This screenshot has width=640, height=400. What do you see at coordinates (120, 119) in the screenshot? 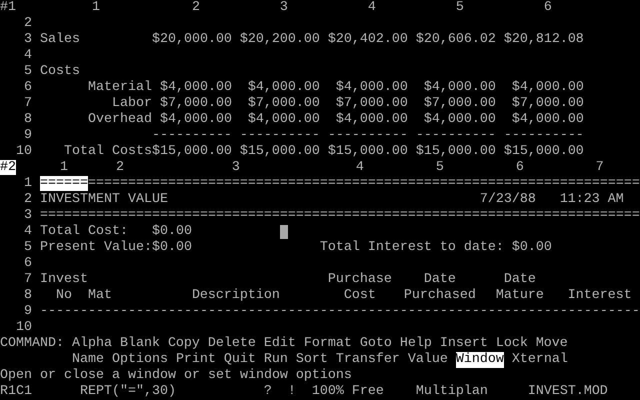
I see `sheet-cell: Overhead` at bounding box center [120, 119].